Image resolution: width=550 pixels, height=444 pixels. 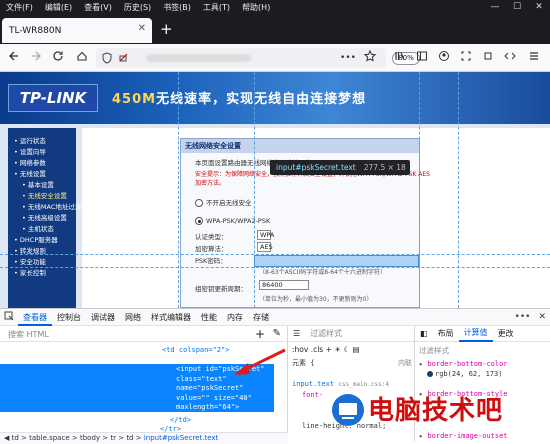 What do you see at coordinates (356, 349) in the screenshot?
I see `print-icon: ▤` at bounding box center [356, 349].